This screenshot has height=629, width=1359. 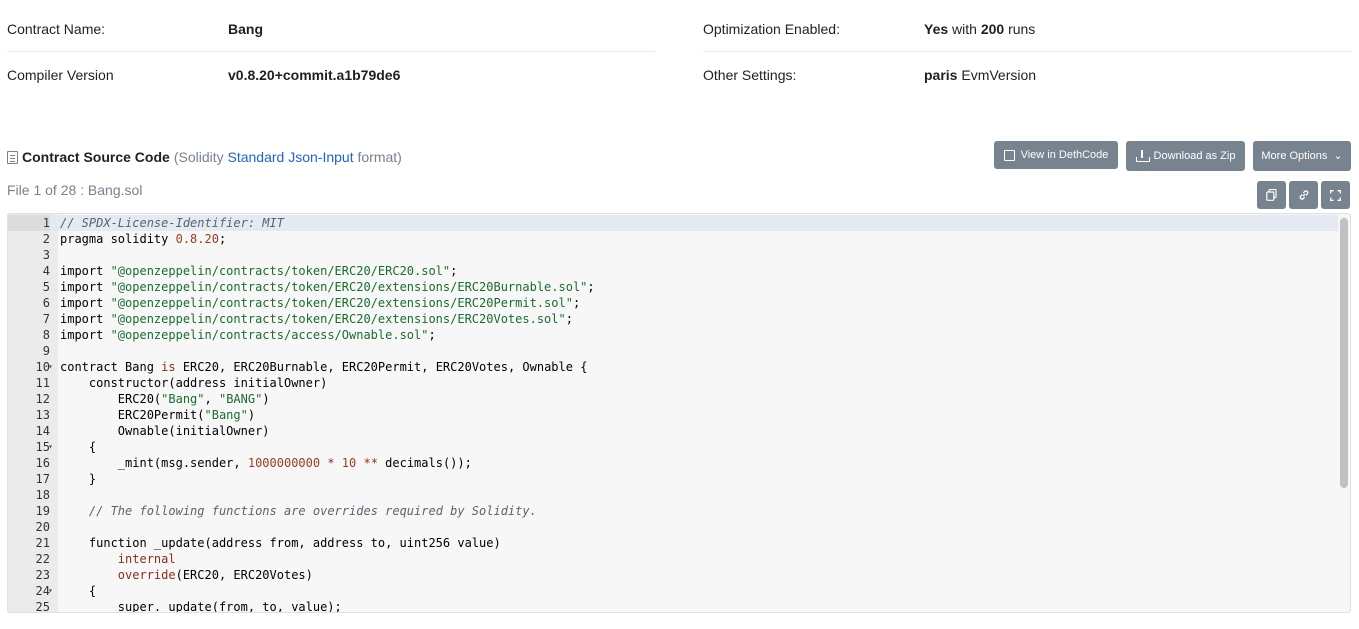 What do you see at coordinates (42, 495) in the screenshot?
I see `line-number: 18` at bounding box center [42, 495].